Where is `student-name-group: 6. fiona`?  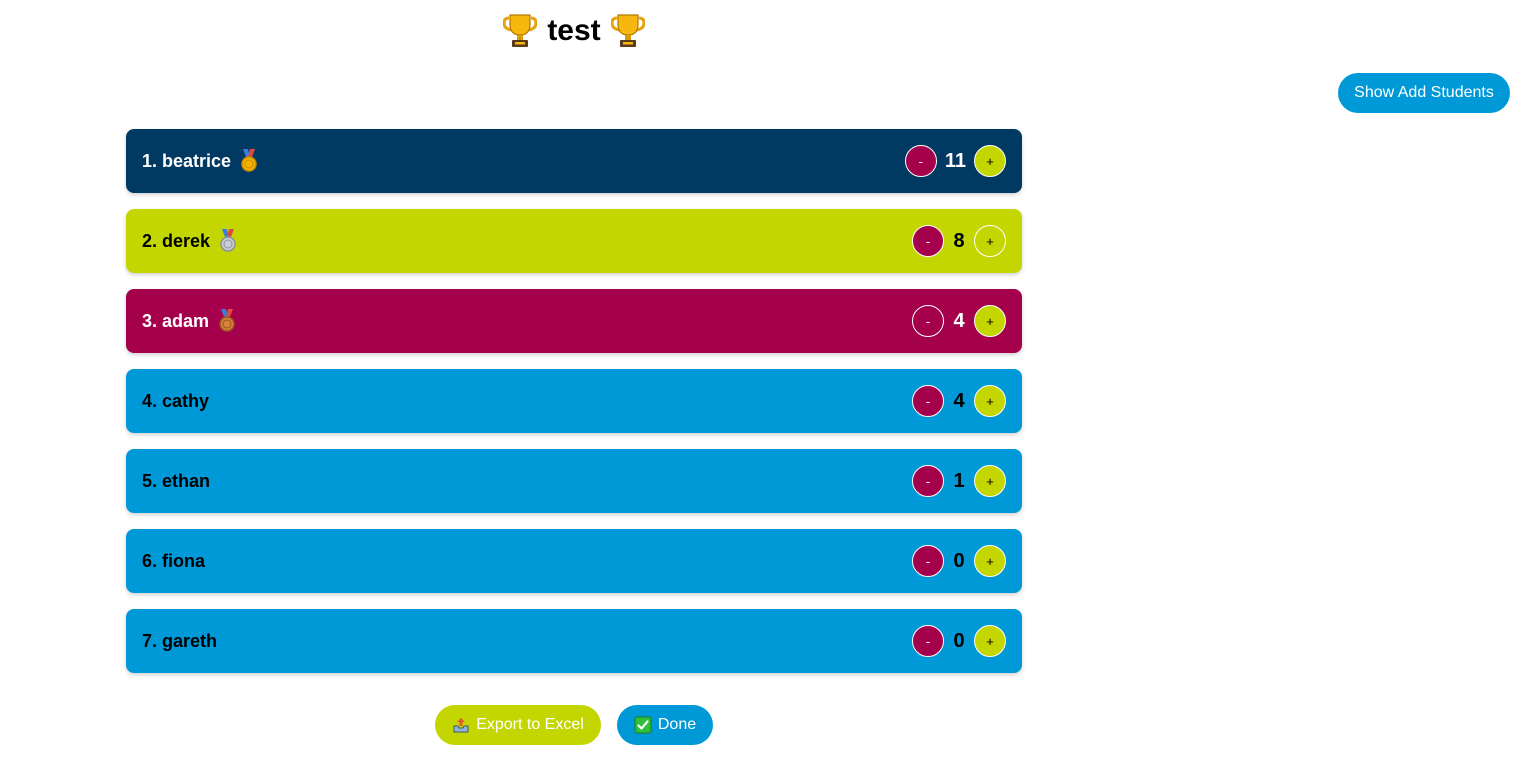 student-name-group: 6. fiona is located at coordinates (173, 561).